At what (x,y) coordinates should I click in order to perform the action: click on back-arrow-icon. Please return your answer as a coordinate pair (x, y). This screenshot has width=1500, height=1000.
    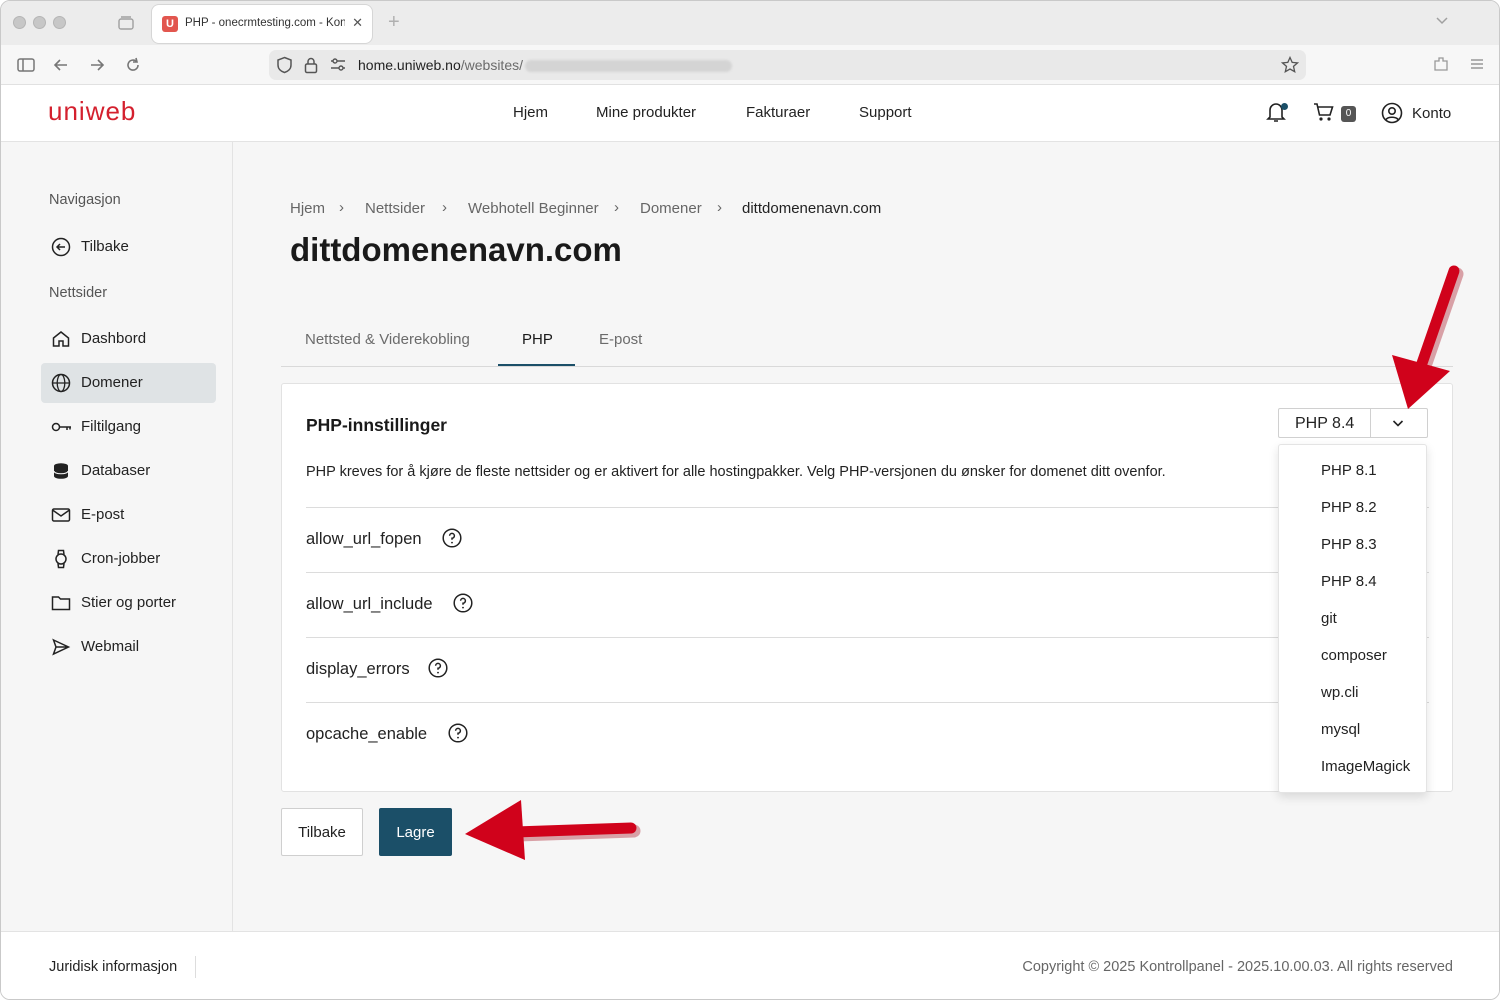
    Looking at the image, I should click on (61, 65).